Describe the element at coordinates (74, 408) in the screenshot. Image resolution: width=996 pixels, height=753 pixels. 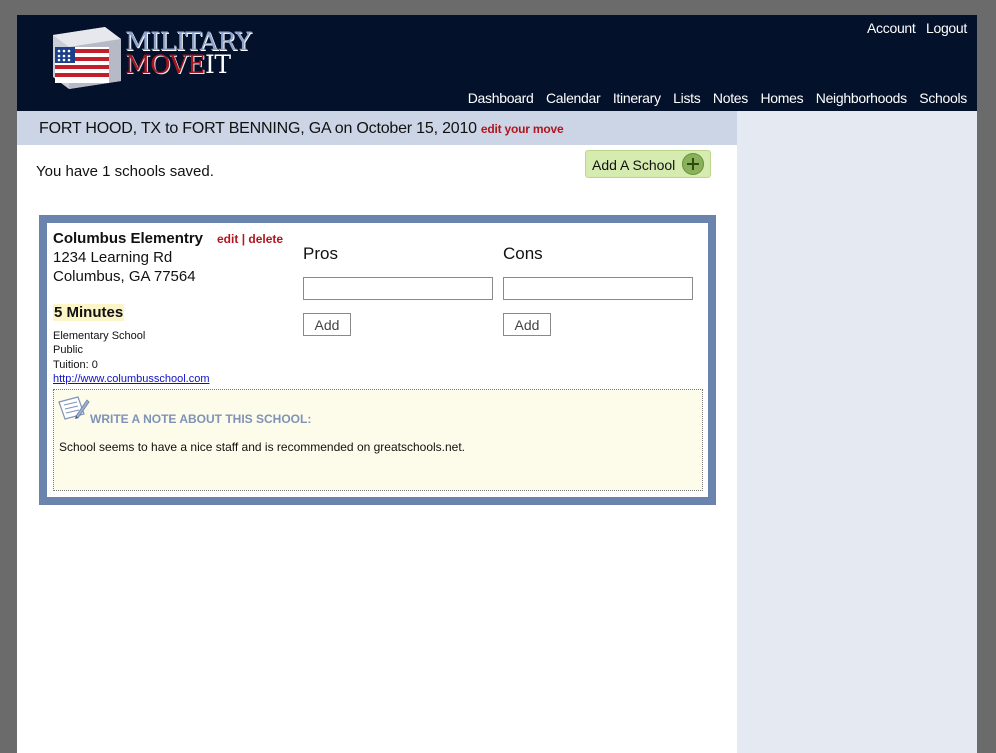
I see `note-pencil-icon` at that location.